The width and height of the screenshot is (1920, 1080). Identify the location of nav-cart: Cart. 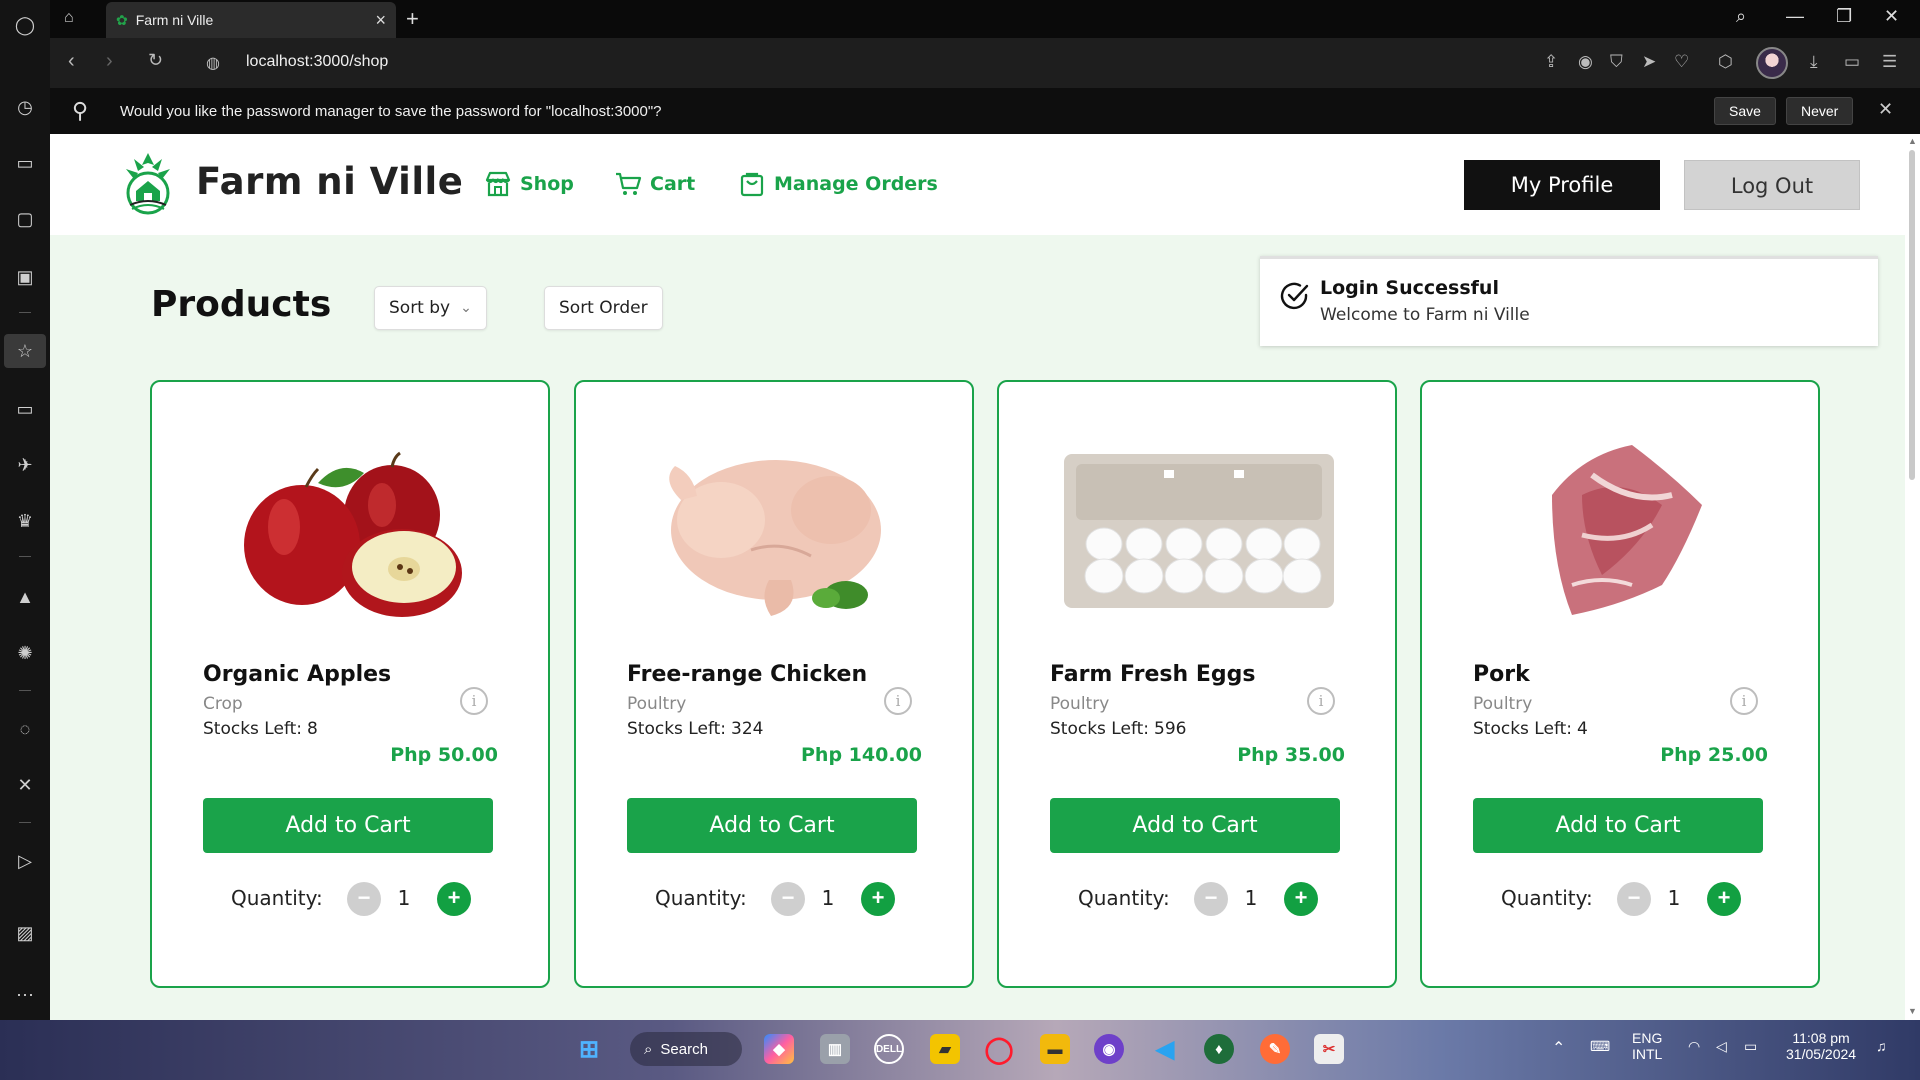
(654, 184).